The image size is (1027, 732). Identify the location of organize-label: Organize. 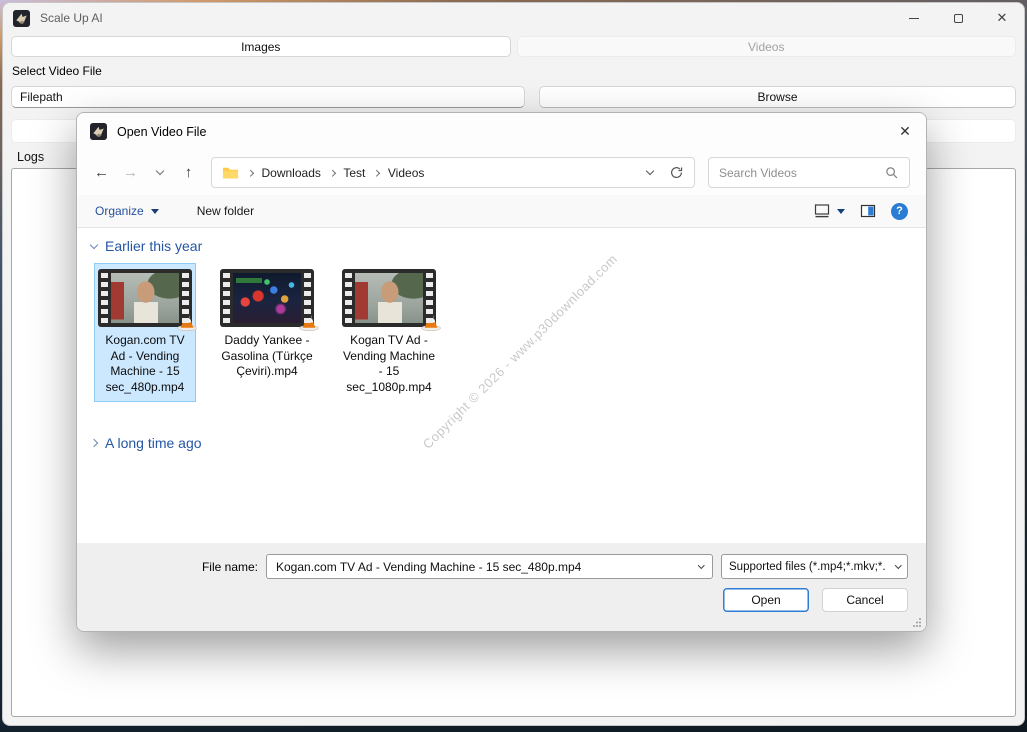
(119, 211).